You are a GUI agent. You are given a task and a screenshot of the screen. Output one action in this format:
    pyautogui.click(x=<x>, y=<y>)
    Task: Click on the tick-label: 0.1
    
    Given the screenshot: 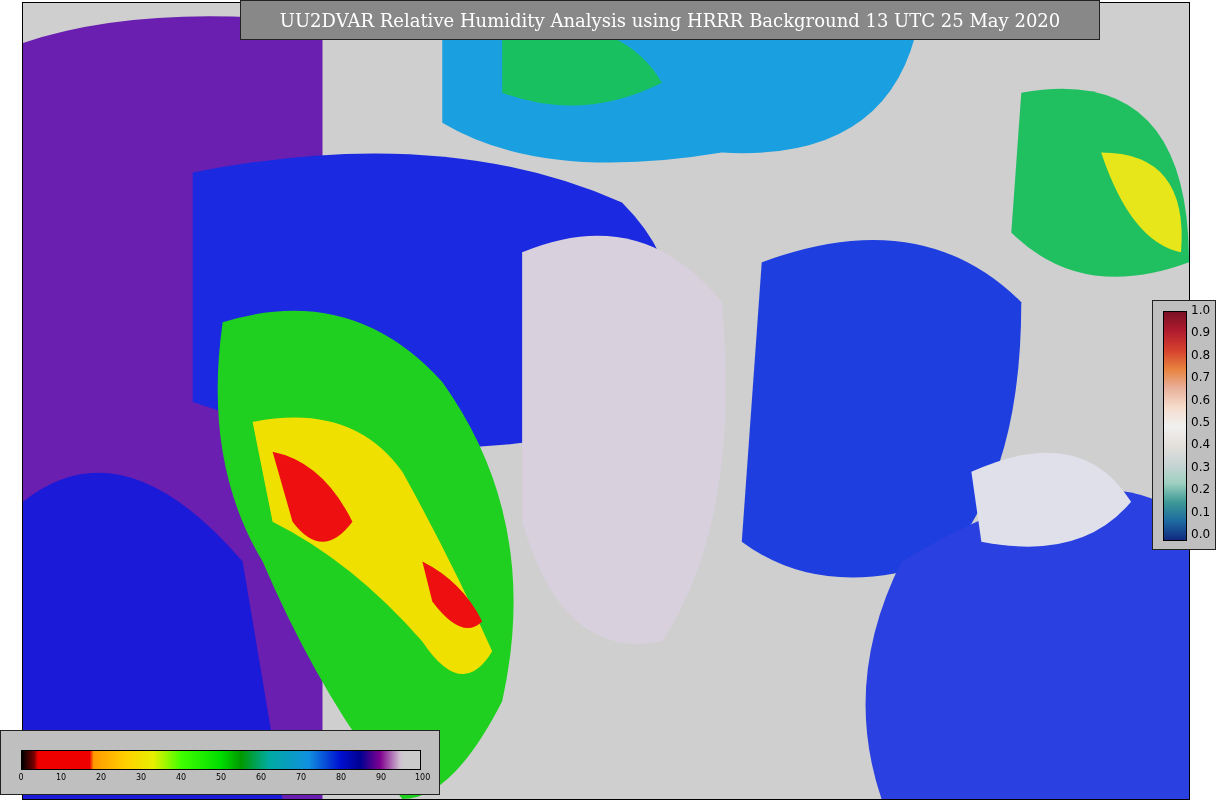 What is the action you would take?
    pyautogui.click(x=1201, y=511)
    